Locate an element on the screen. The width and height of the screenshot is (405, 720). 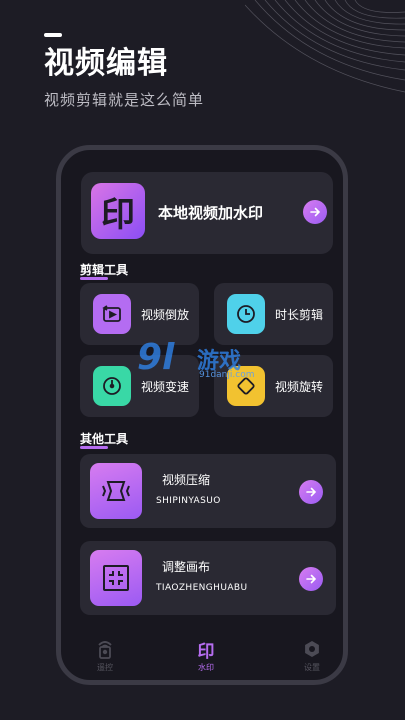
reverse-video-icon is located at coordinates (112, 314).